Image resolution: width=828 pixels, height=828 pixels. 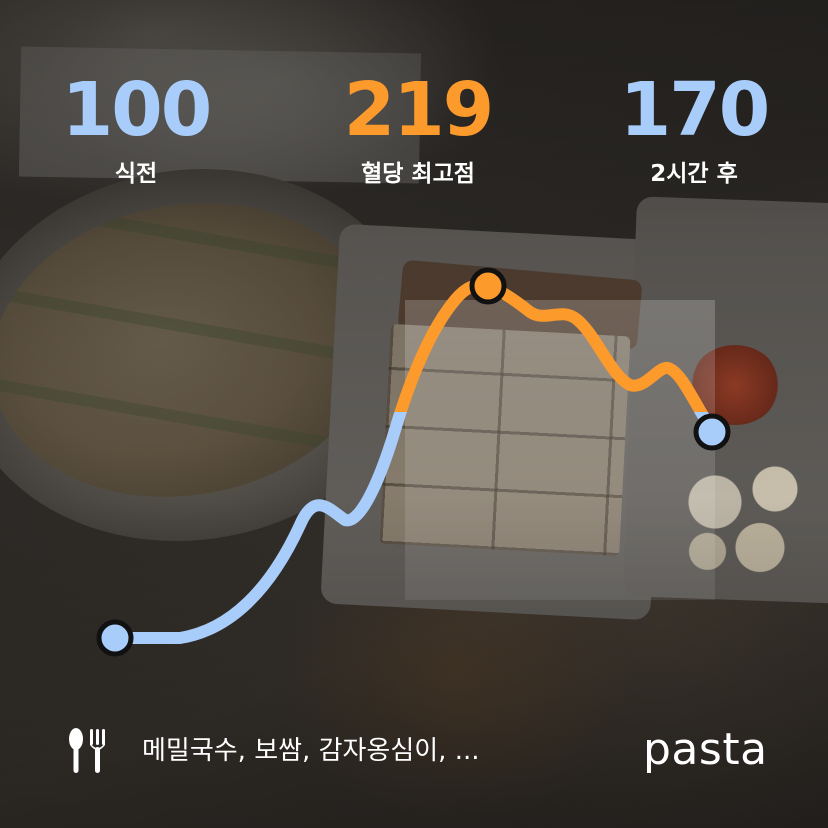 What do you see at coordinates (551, 345) in the screenshot?
I see `curve-line-high` at bounding box center [551, 345].